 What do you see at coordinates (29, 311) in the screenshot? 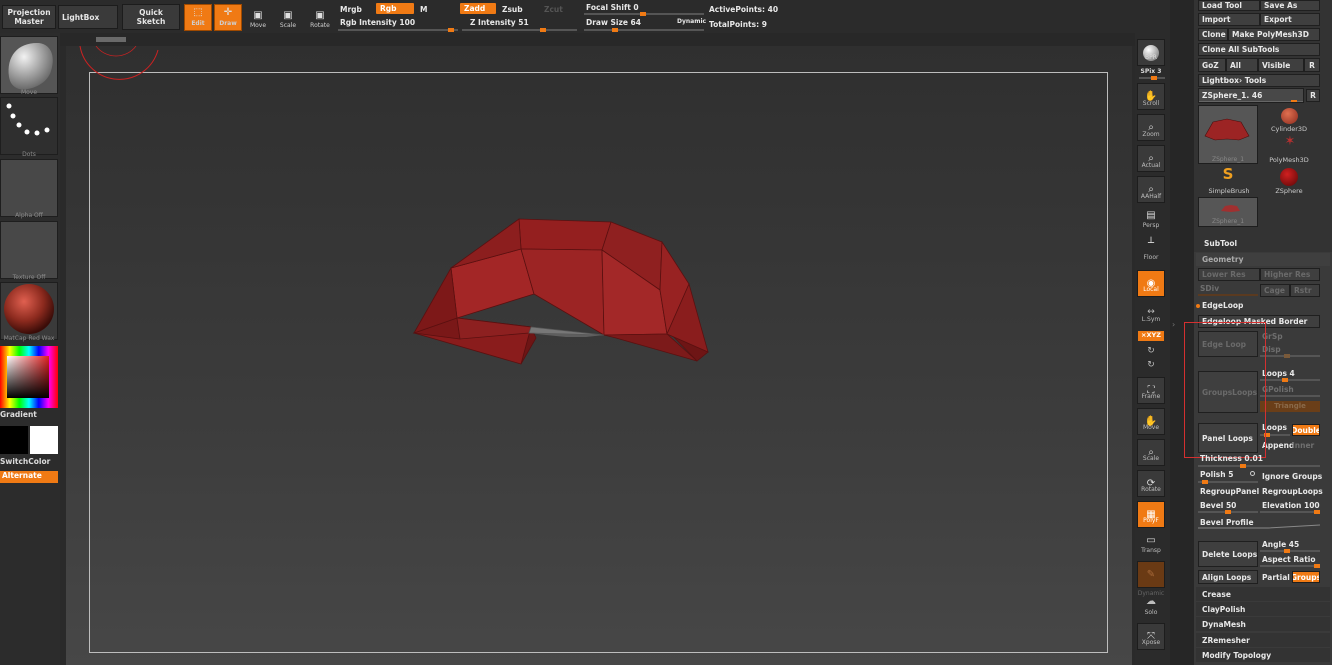
I see `material-thumbnail` at bounding box center [29, 311].